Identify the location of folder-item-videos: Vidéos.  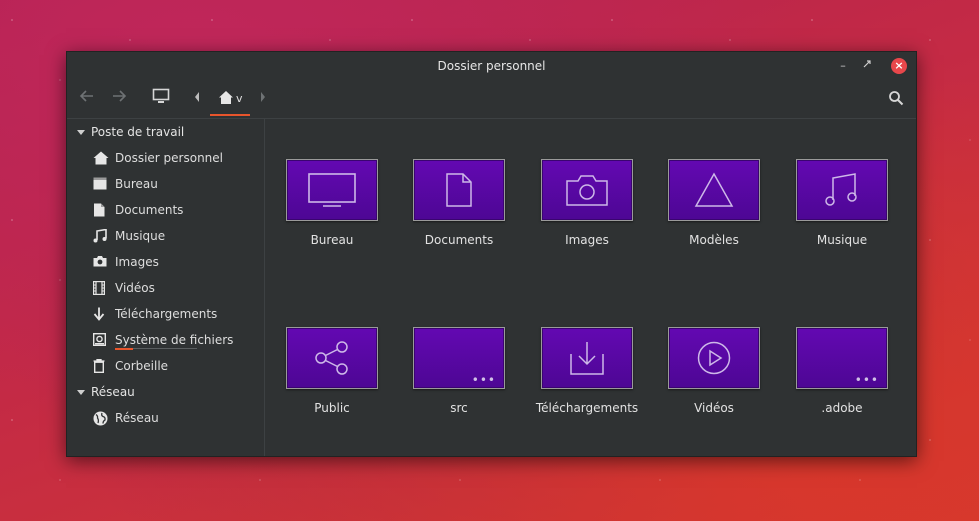
(714, 371).